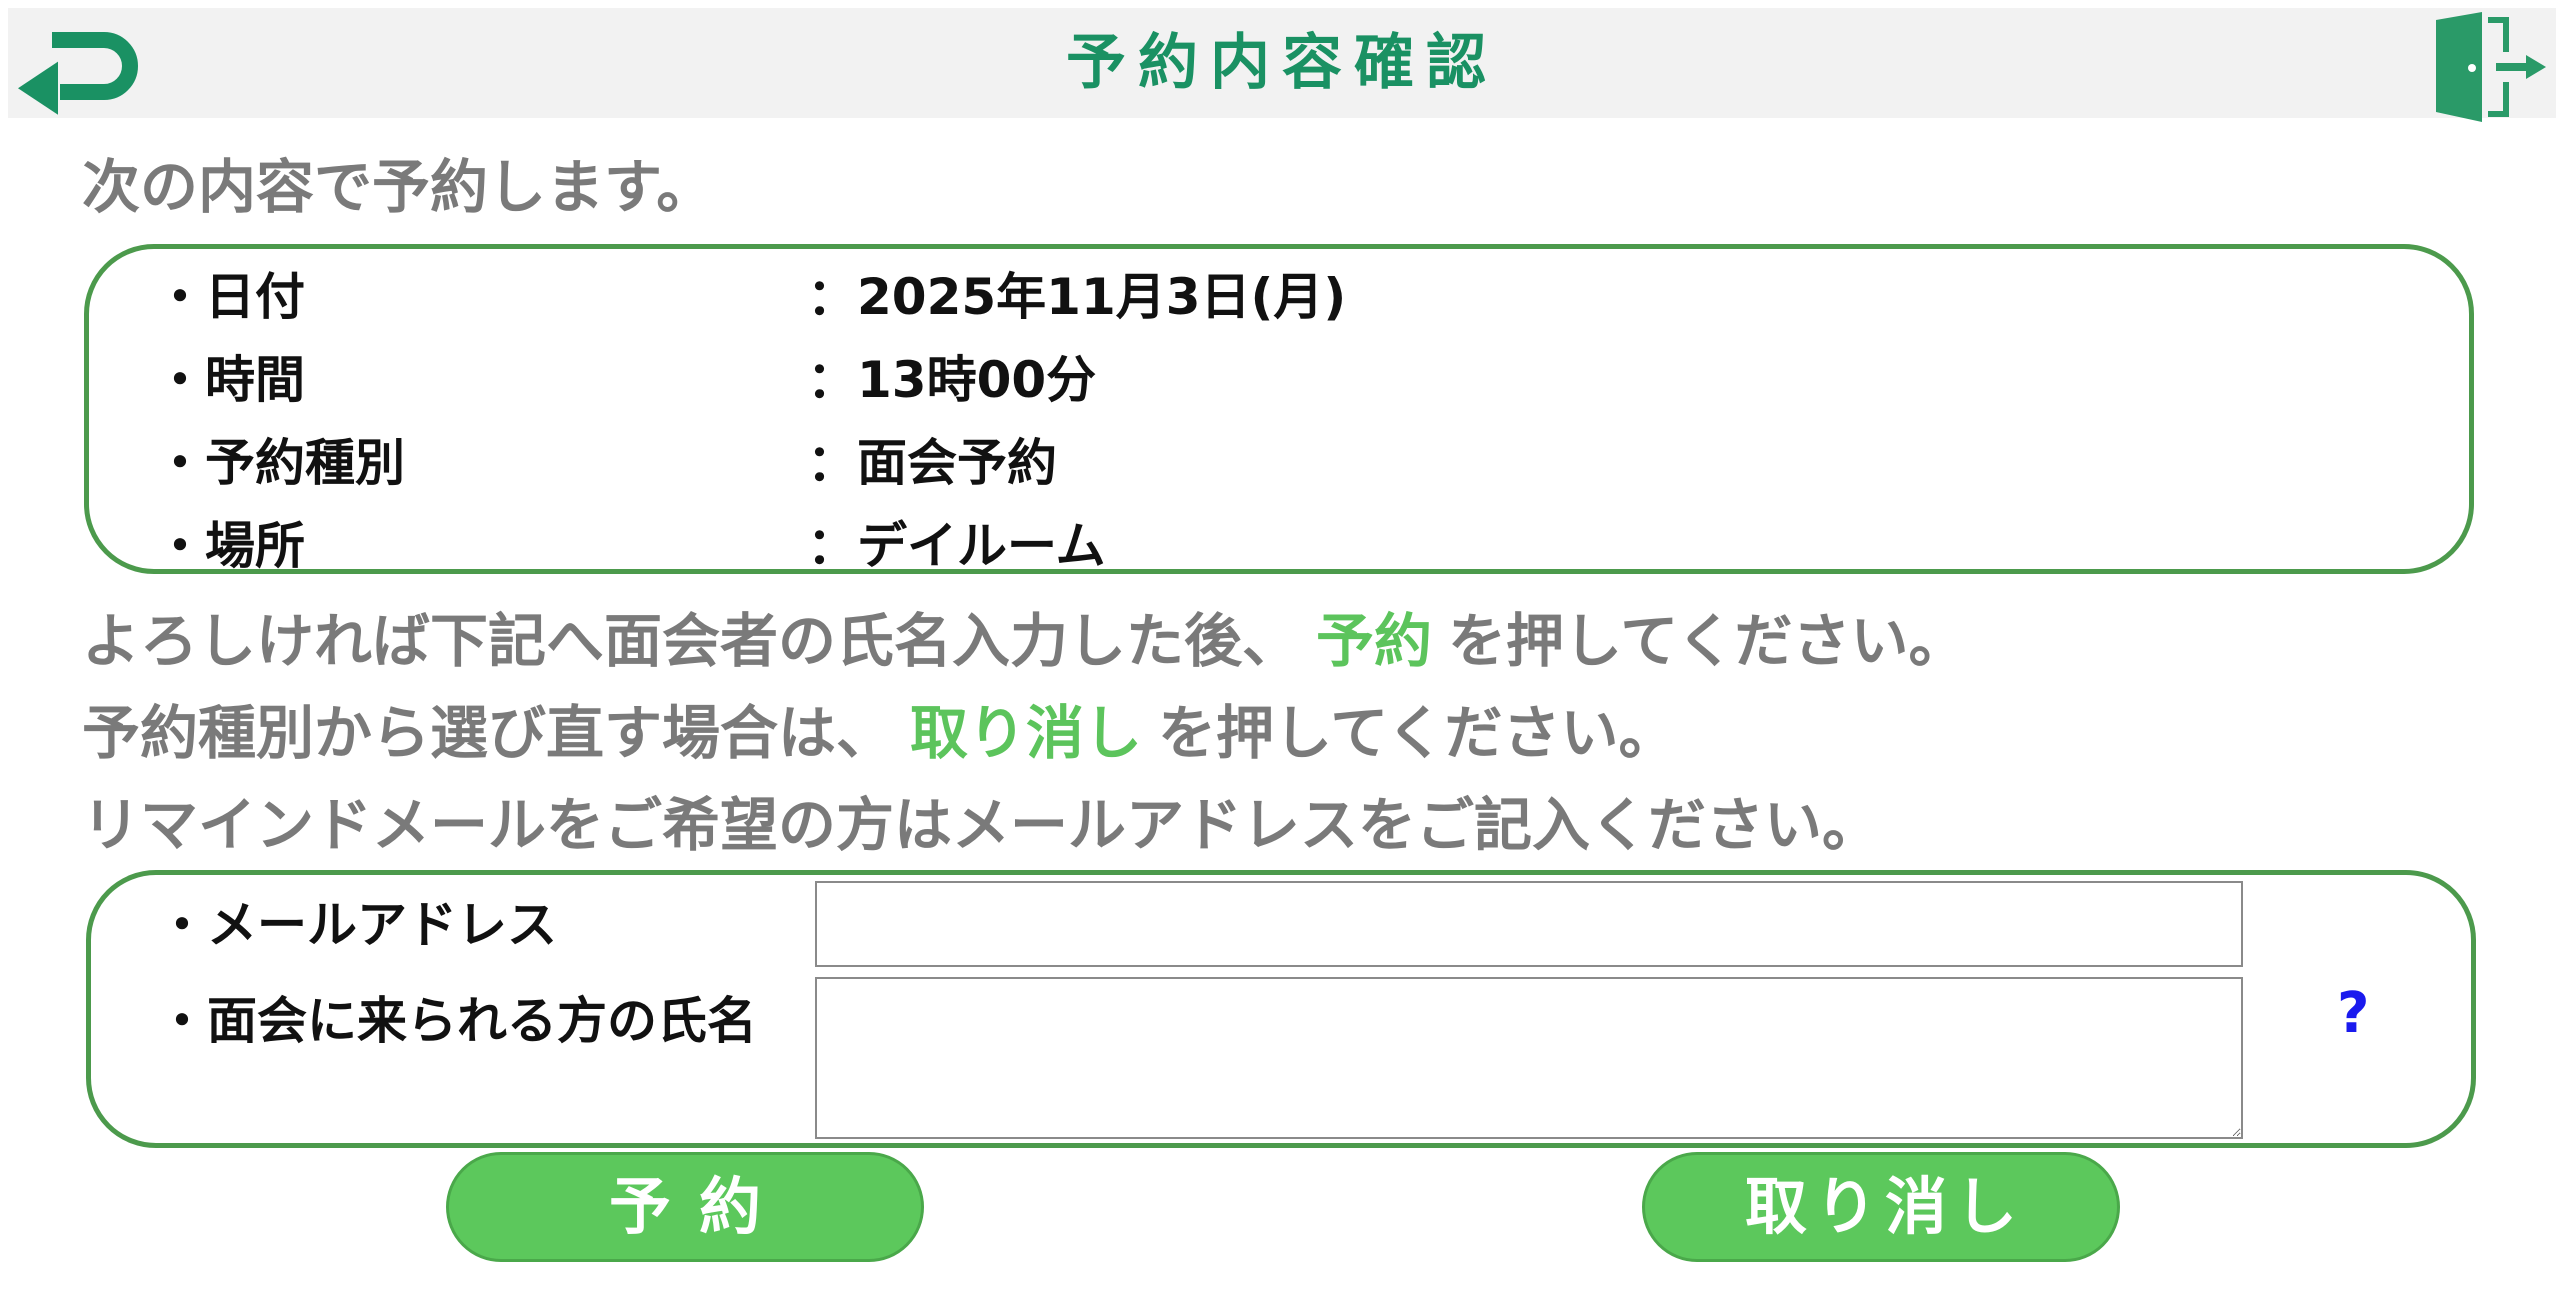  What do you see at coordinates (691, 641) in the screenshot?
I see `instruction-text: よろしければ下記へ面会者の氏名入力した後、` at bounding box center [691, 641].